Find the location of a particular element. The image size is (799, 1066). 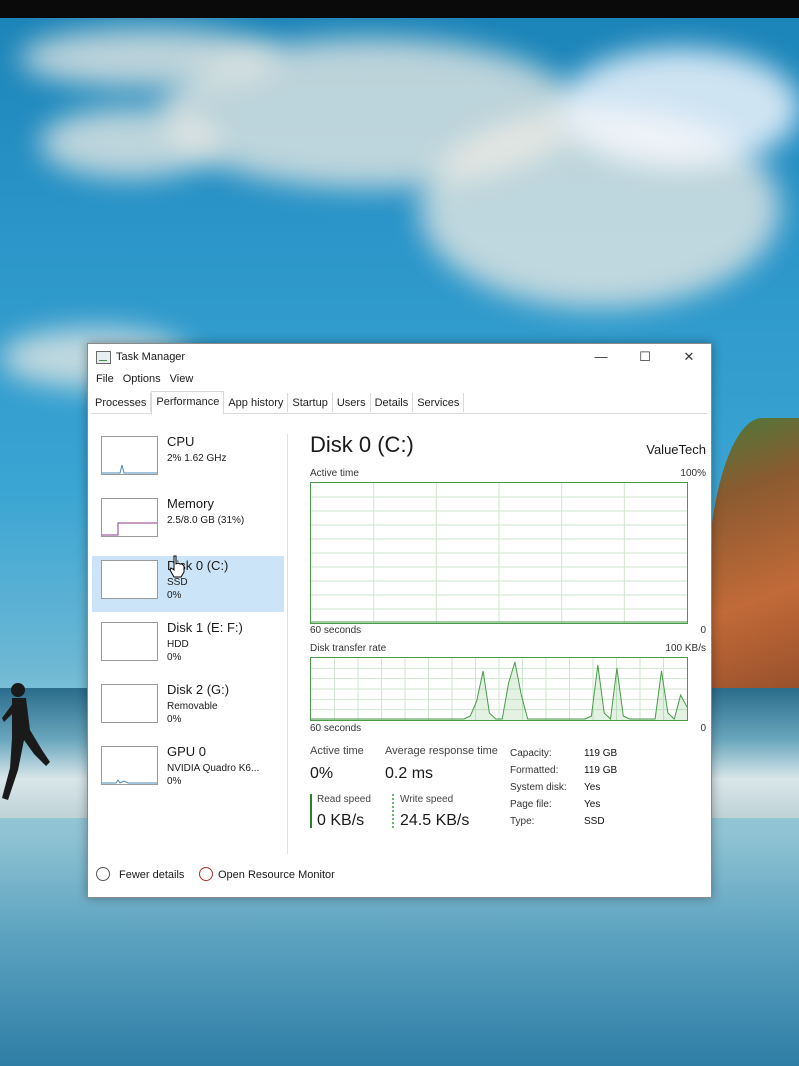

sidebar-item-sub: SSD is located at coordinates (177, 582).